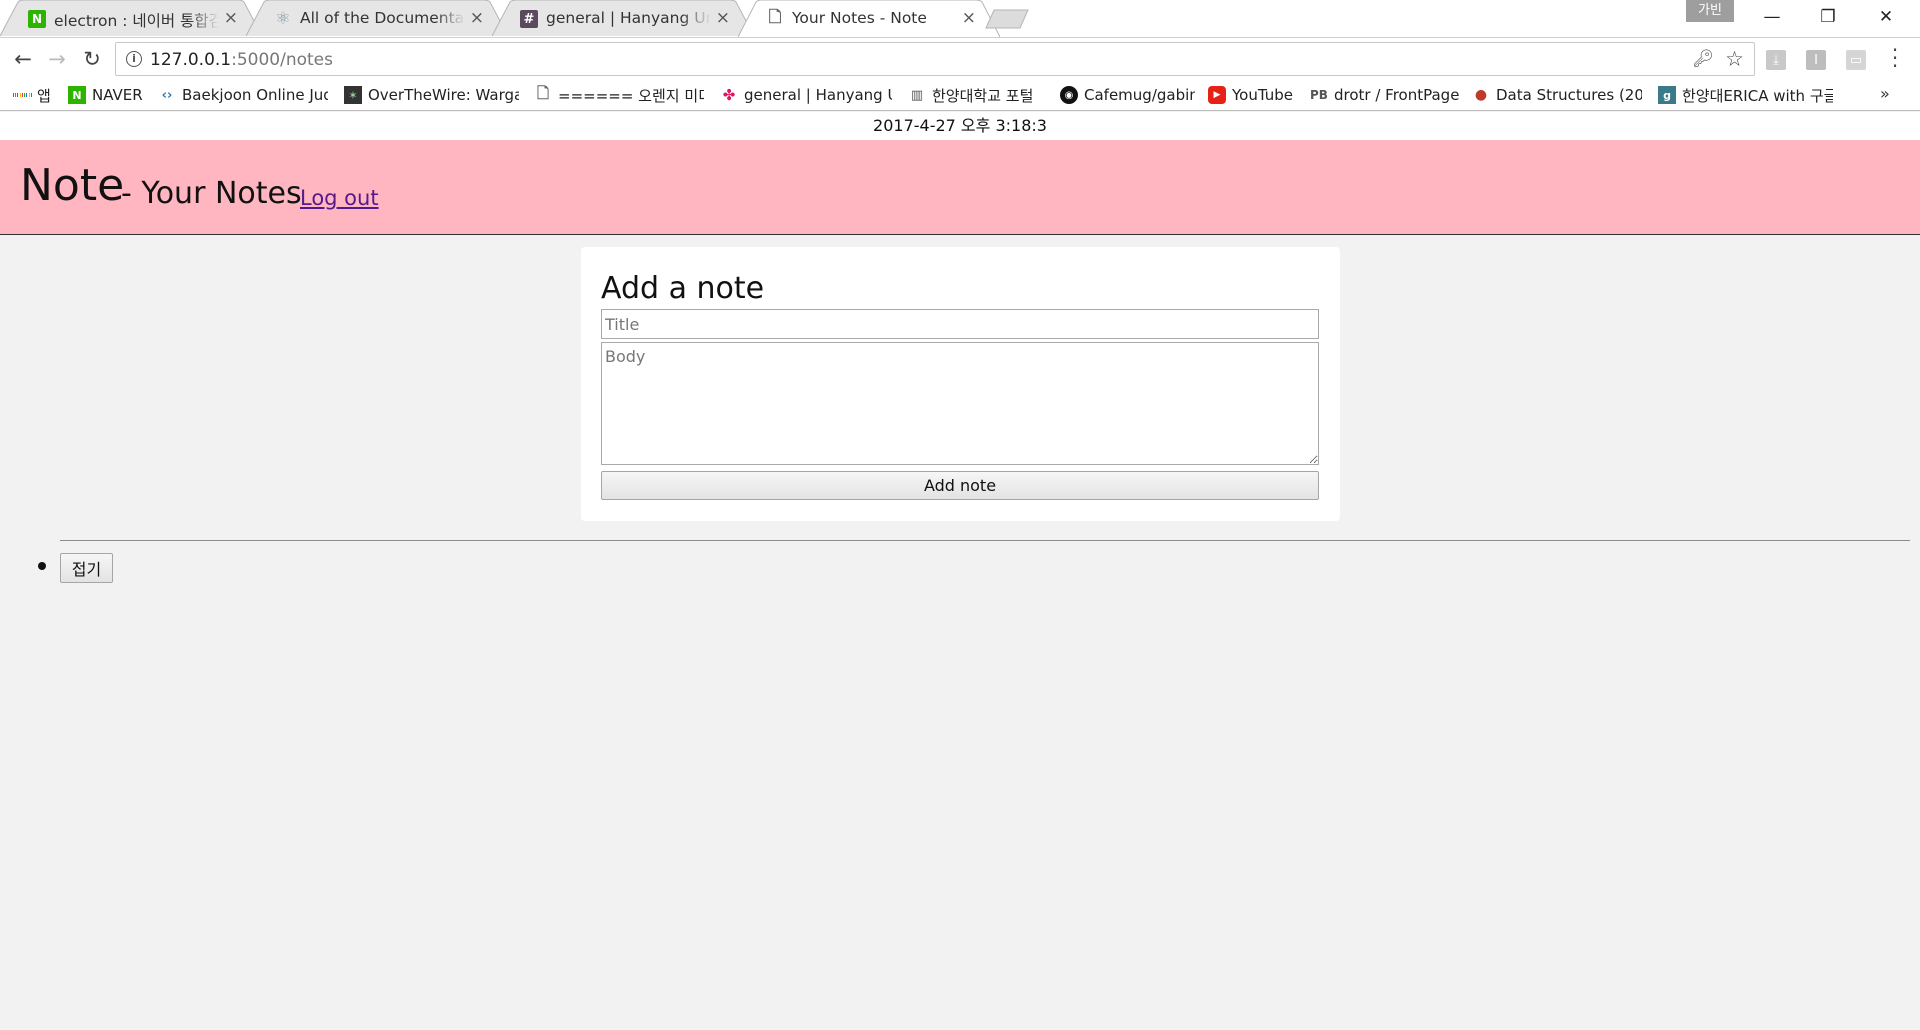  What do you see at coordinates (1710, 11) in the screenshot?
I see `profile-badge: 가빈` at bounding box center [1710, 11].